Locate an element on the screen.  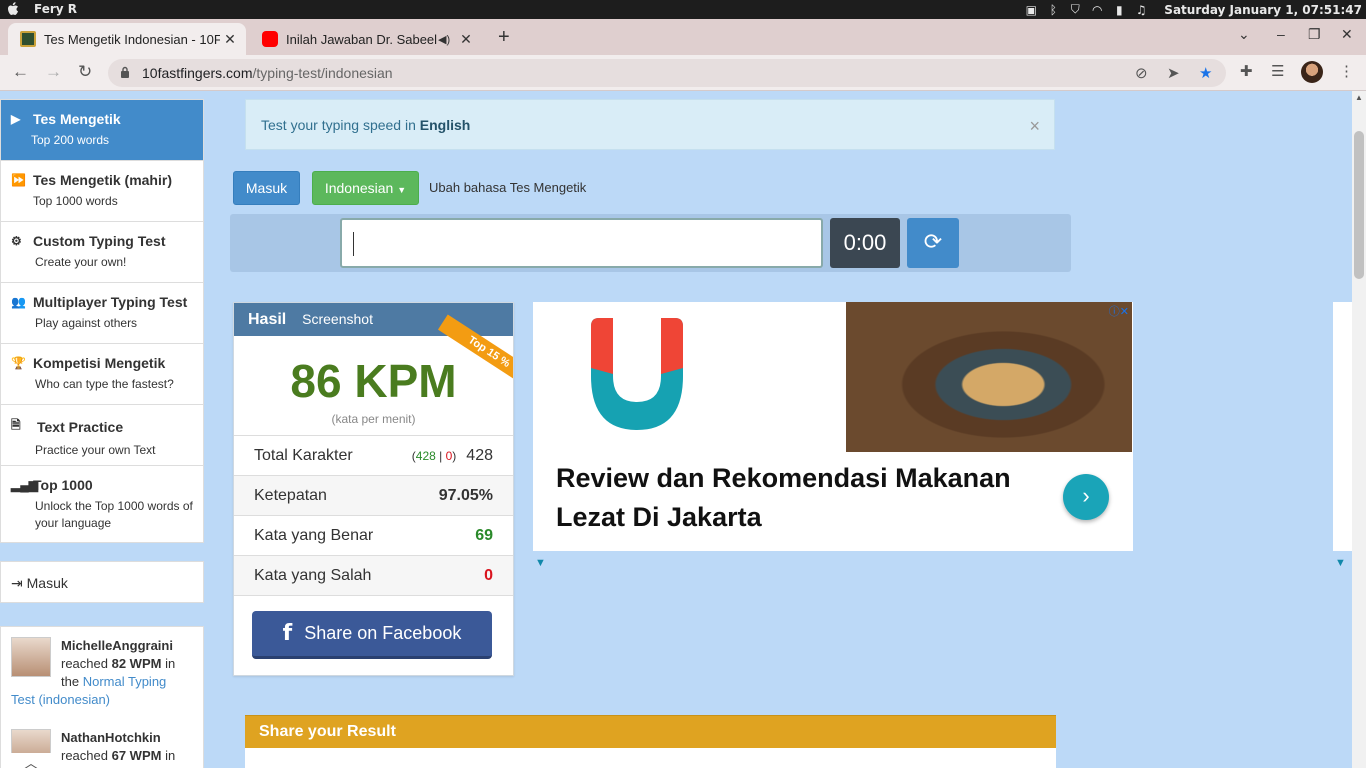
profile-avatar is located at coordinates (1312, 72).